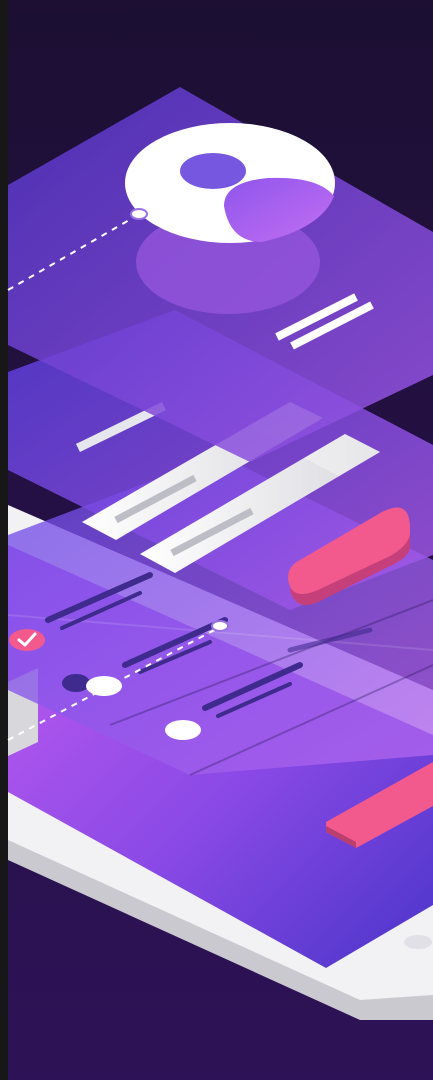  I want to click on radio-toggle-icon, so click(76, 683).